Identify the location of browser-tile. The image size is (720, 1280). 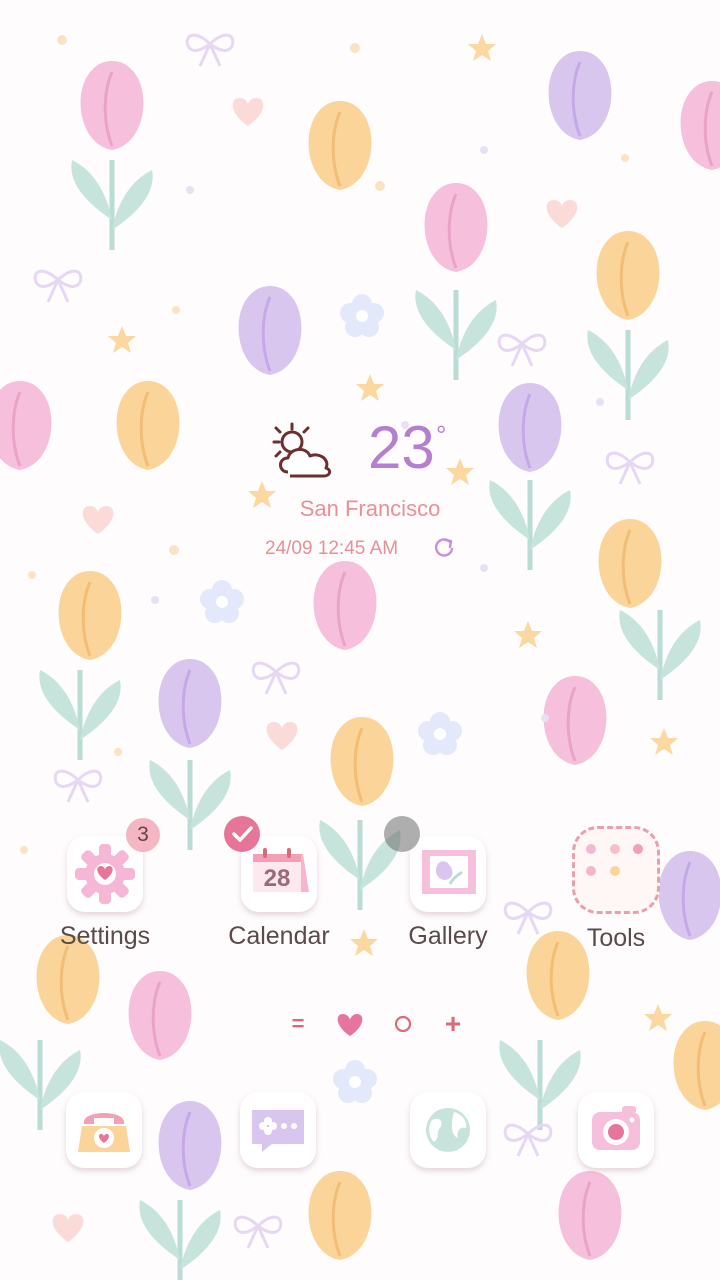
(448, 1130).